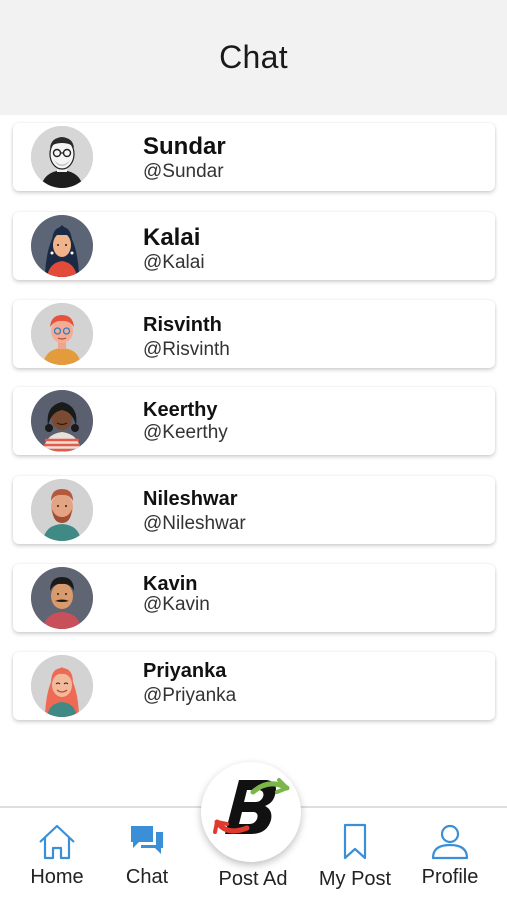 This screenshot has height=900, width=507. Describe the element at coordinates (147, 877) in the screenshot. I see `nav-label-chat: Chat` at that location.